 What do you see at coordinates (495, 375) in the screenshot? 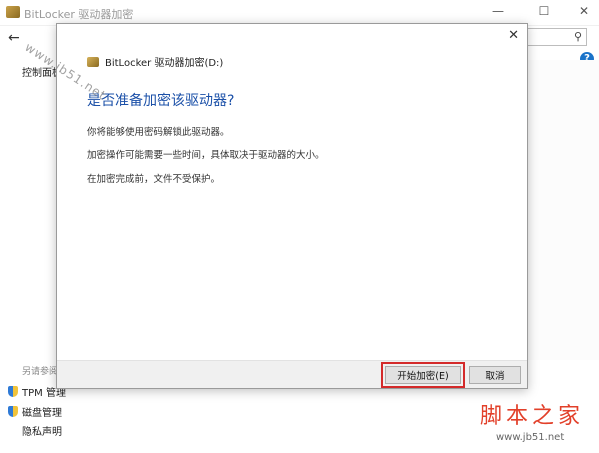
I see `cancel-button: 取消` at bounding box center [495, 375].